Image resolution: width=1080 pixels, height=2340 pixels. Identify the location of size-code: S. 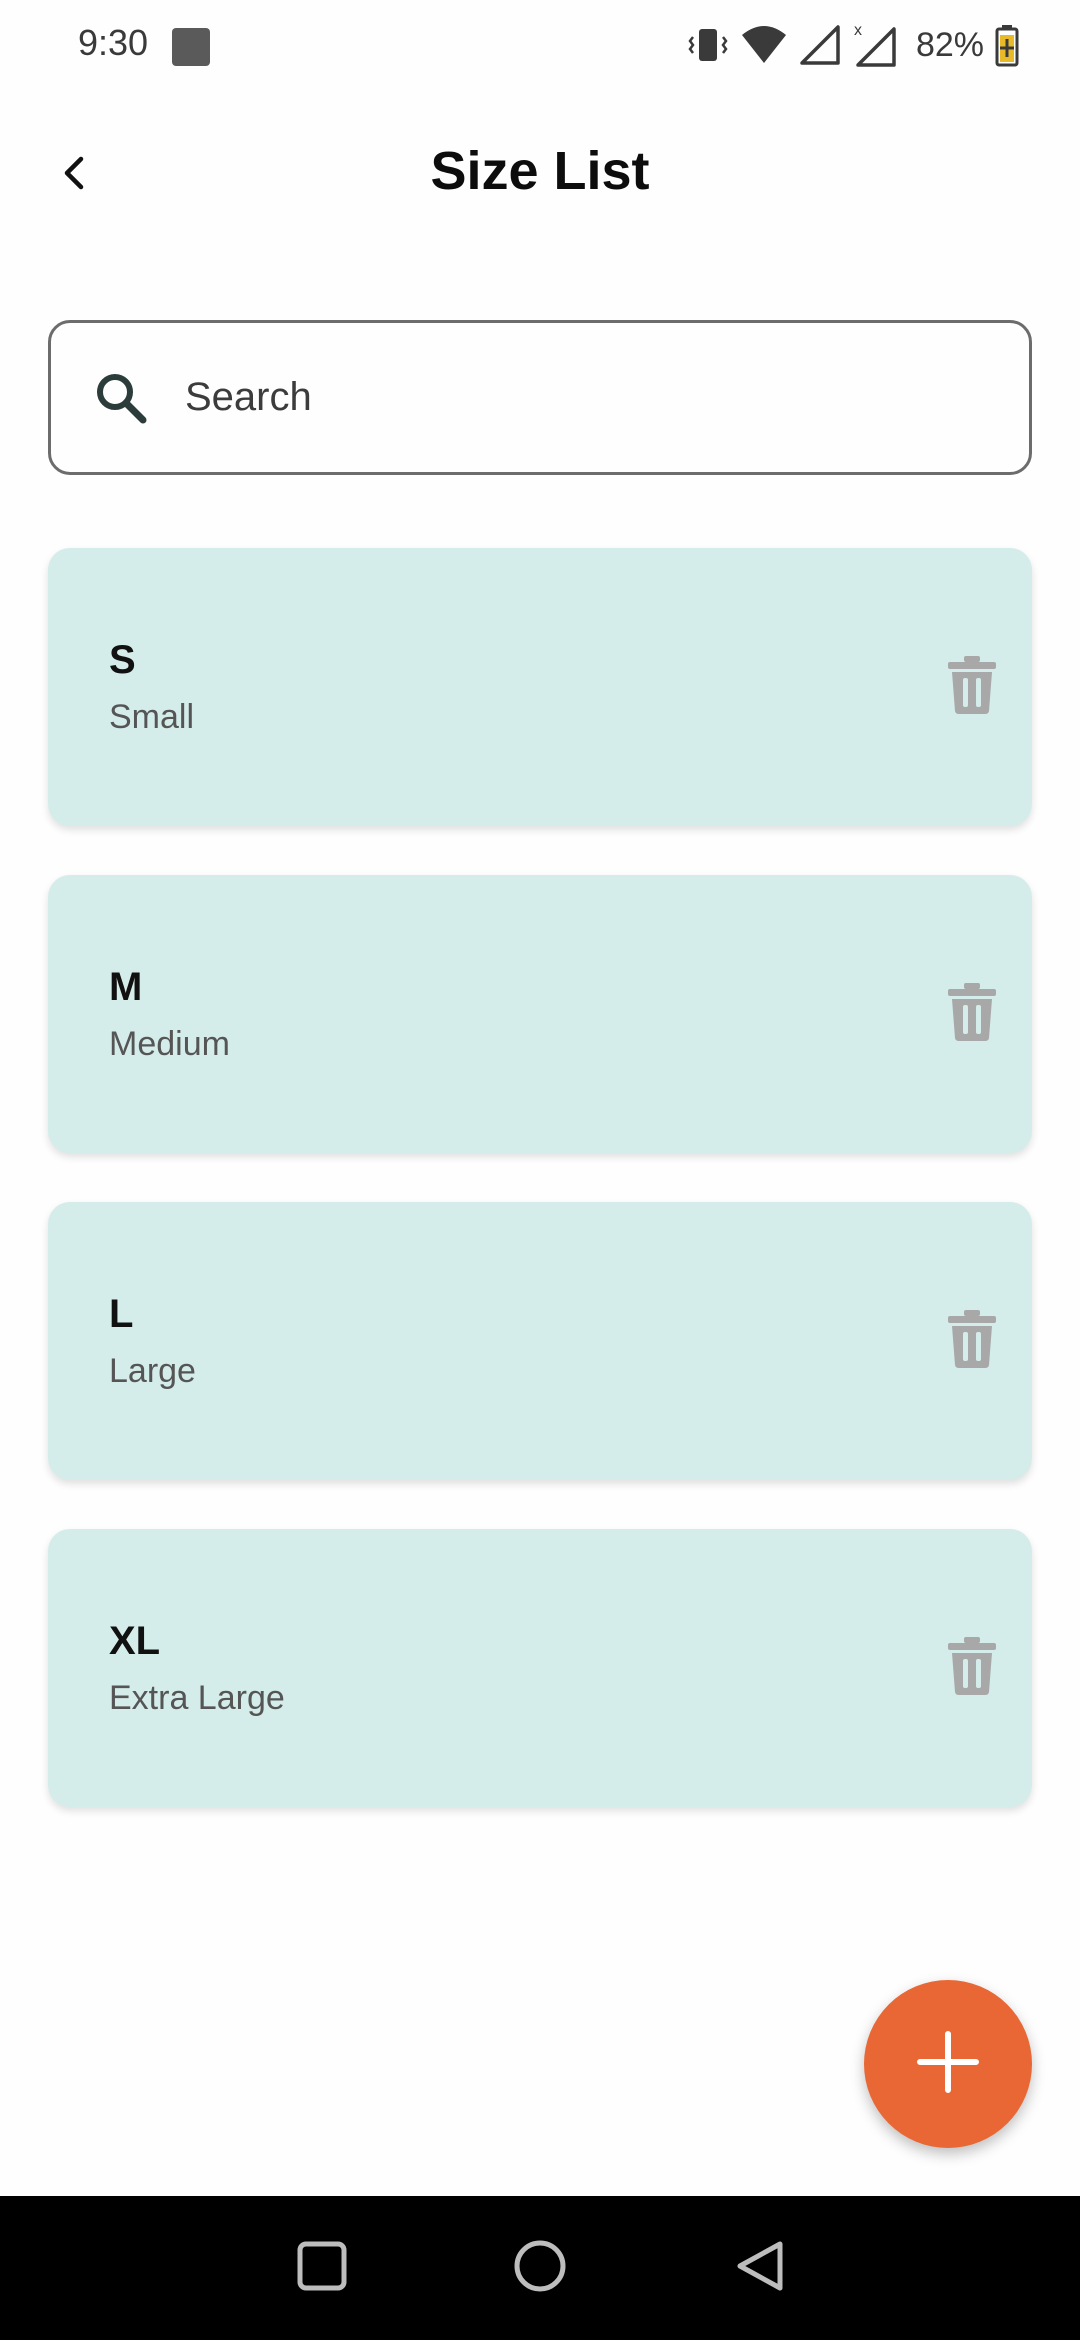
(122, 660).